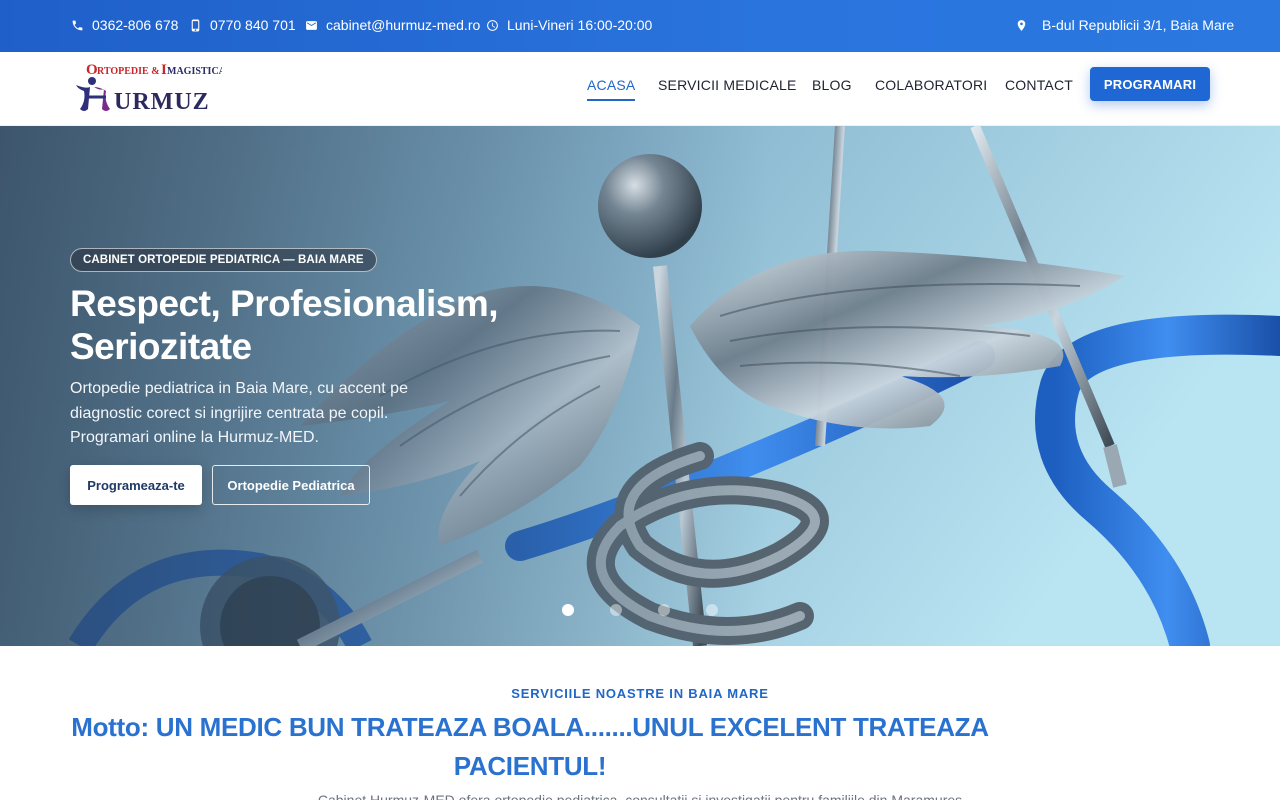 The width and height of the screenshot is (1280, 800). Describe the element at coordinates (151, 88) in the screenshot. I see `logo-graphic: O RTOPEDIE & I MAGISTICA URMUZ` at that location.